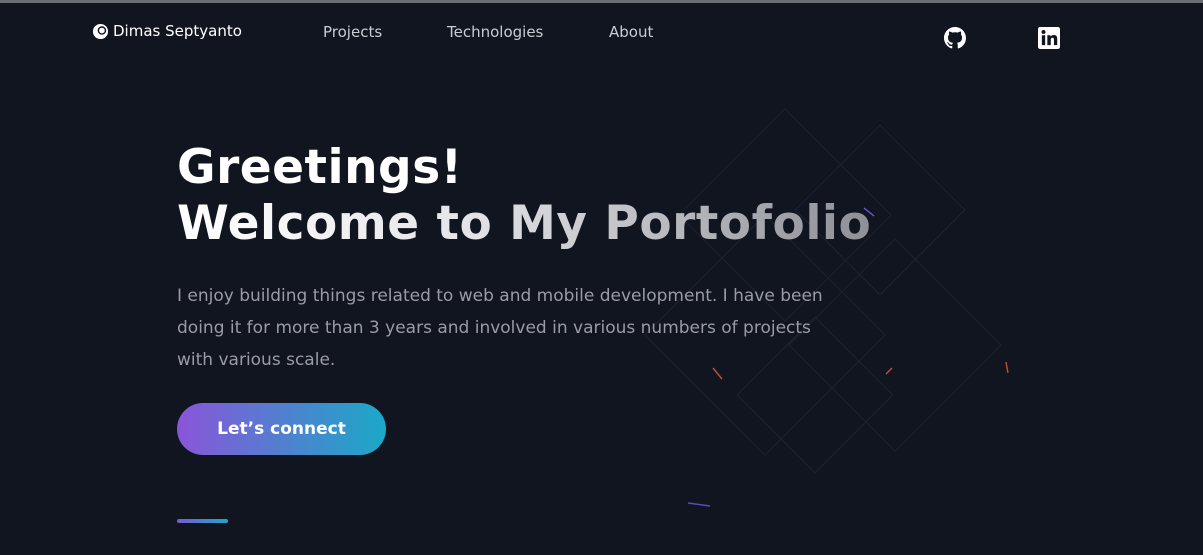 The height and width of the screenshot is (555, 1203). What do you see at coordinates (202, 521) in the screenshot?
I see `section-divider-accent` at bounding box center [202, 521].